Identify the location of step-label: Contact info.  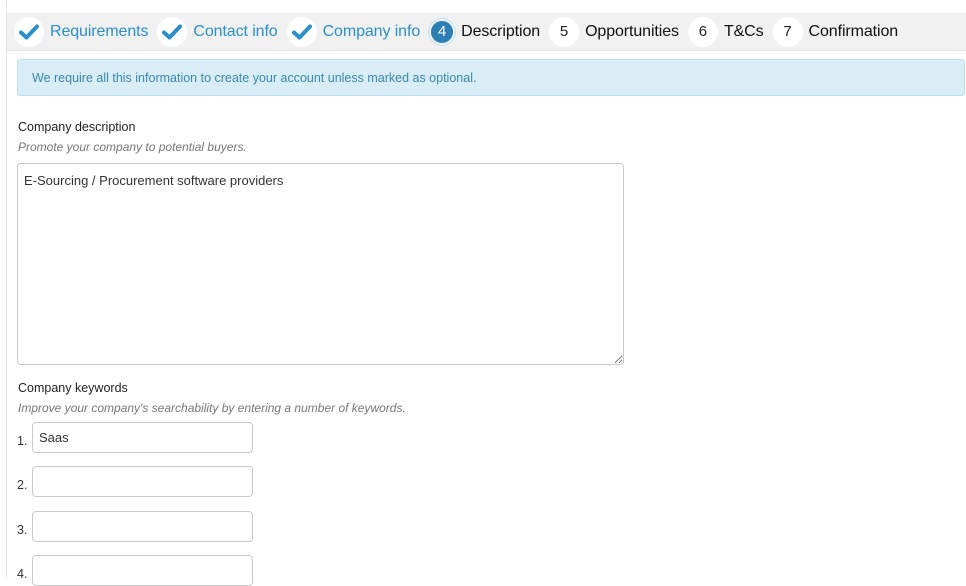
(235, 31).